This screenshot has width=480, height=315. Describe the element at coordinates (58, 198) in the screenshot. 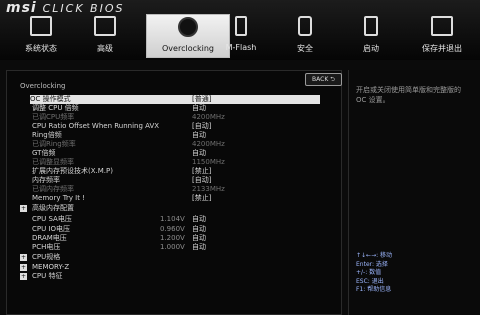

I see `setting-row: Memory Try It !` at that location.